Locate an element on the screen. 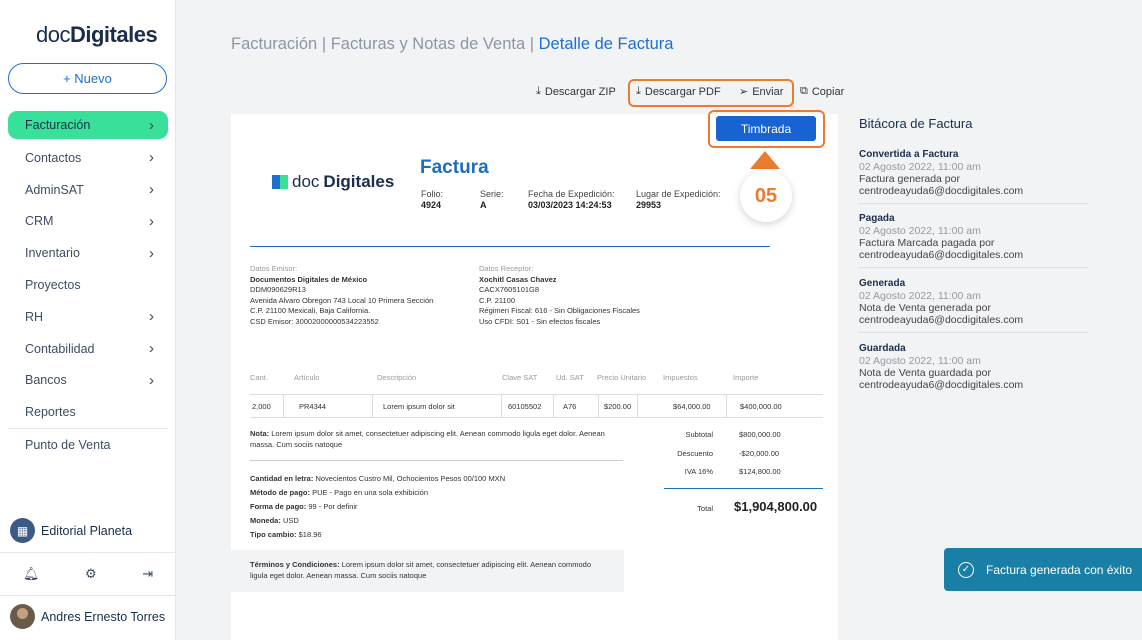 The width and height of the screenshot is (1142, 640). table-cell: PR4344 is located at coordinates (313, 406).